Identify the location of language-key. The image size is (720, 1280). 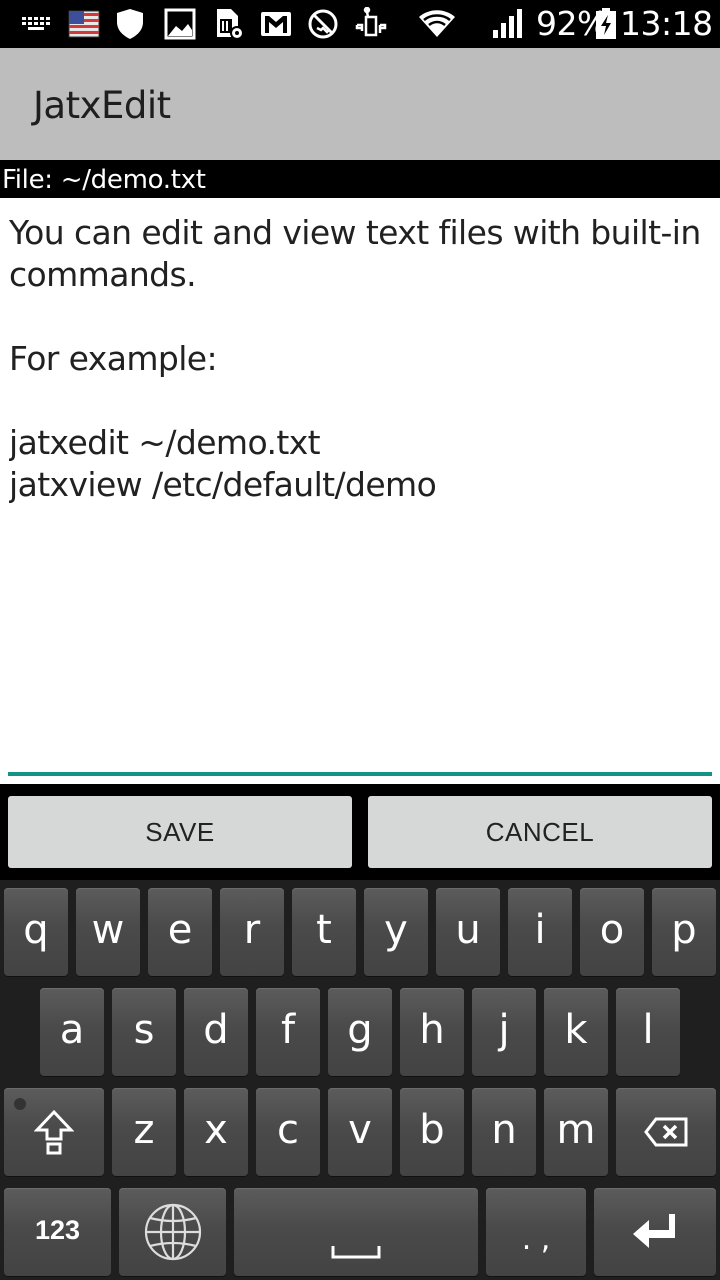
(172, 1232).